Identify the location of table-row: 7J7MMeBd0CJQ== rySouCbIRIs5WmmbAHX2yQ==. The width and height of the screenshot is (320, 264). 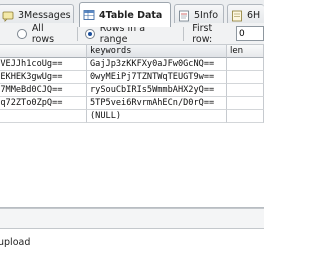
(132, 90).